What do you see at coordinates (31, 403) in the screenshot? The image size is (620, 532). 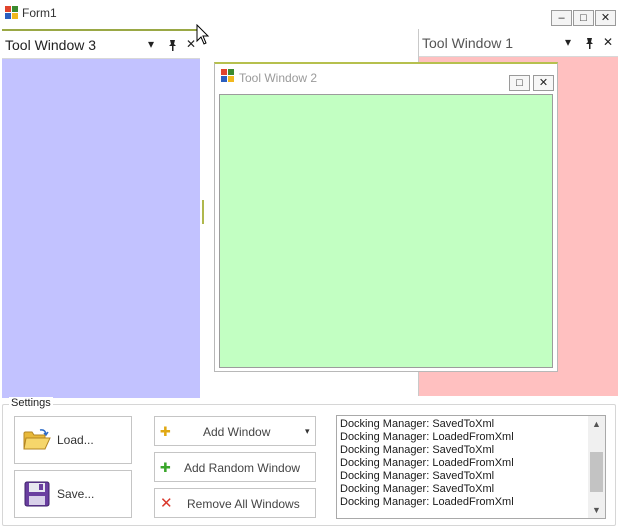 I see `settings-label: Settings` at bounding box center [31, 403].